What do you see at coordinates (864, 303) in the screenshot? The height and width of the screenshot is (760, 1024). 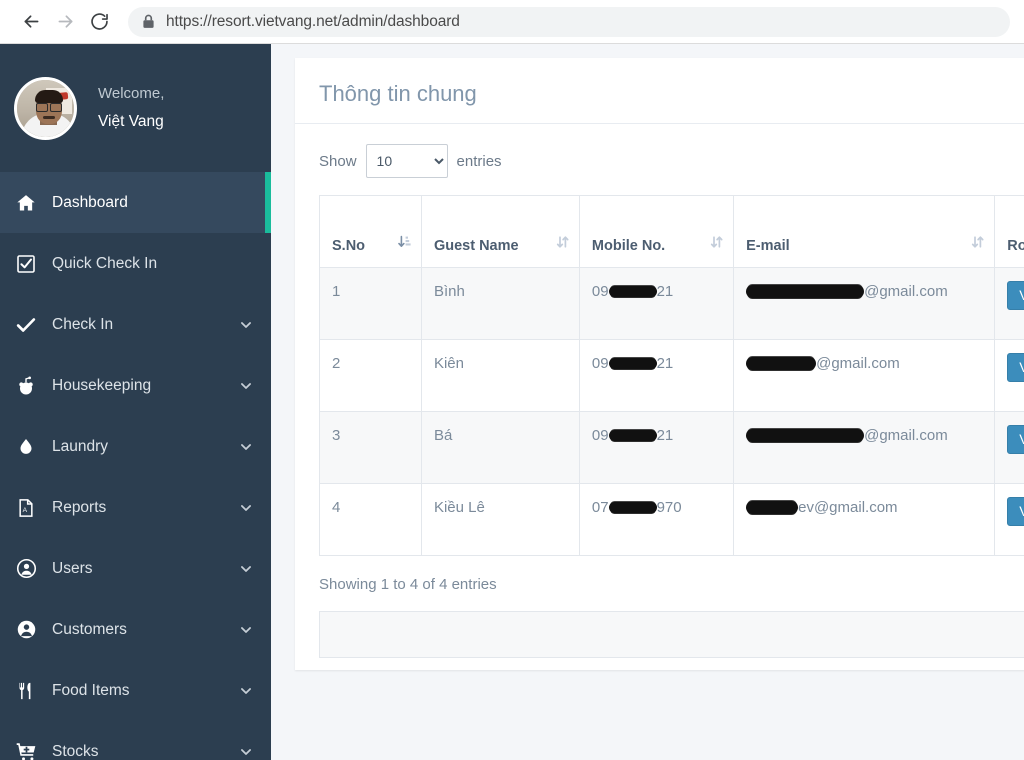 I see `cell-email: @gmail.com` at bounding box center [864, 303].